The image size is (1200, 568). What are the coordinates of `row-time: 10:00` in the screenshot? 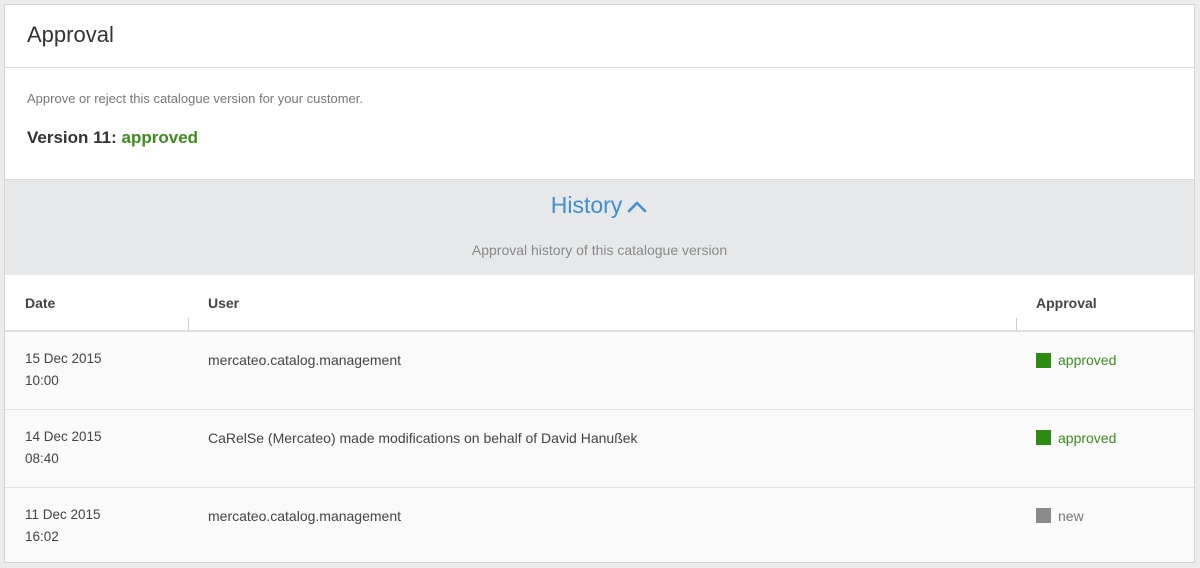 It's located at (42, 380).